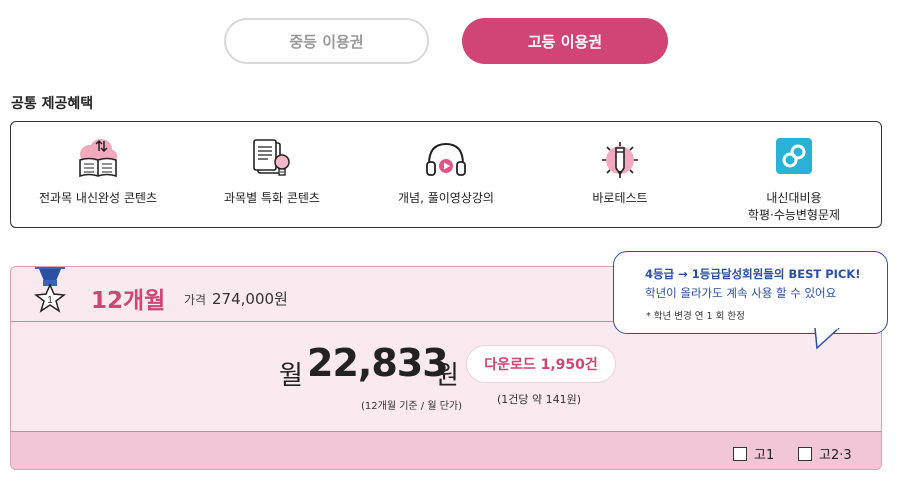 Image resolution: width=899 pixels, height=490 pixels. I want to click on pencil-target-icon, so click(620, 159).